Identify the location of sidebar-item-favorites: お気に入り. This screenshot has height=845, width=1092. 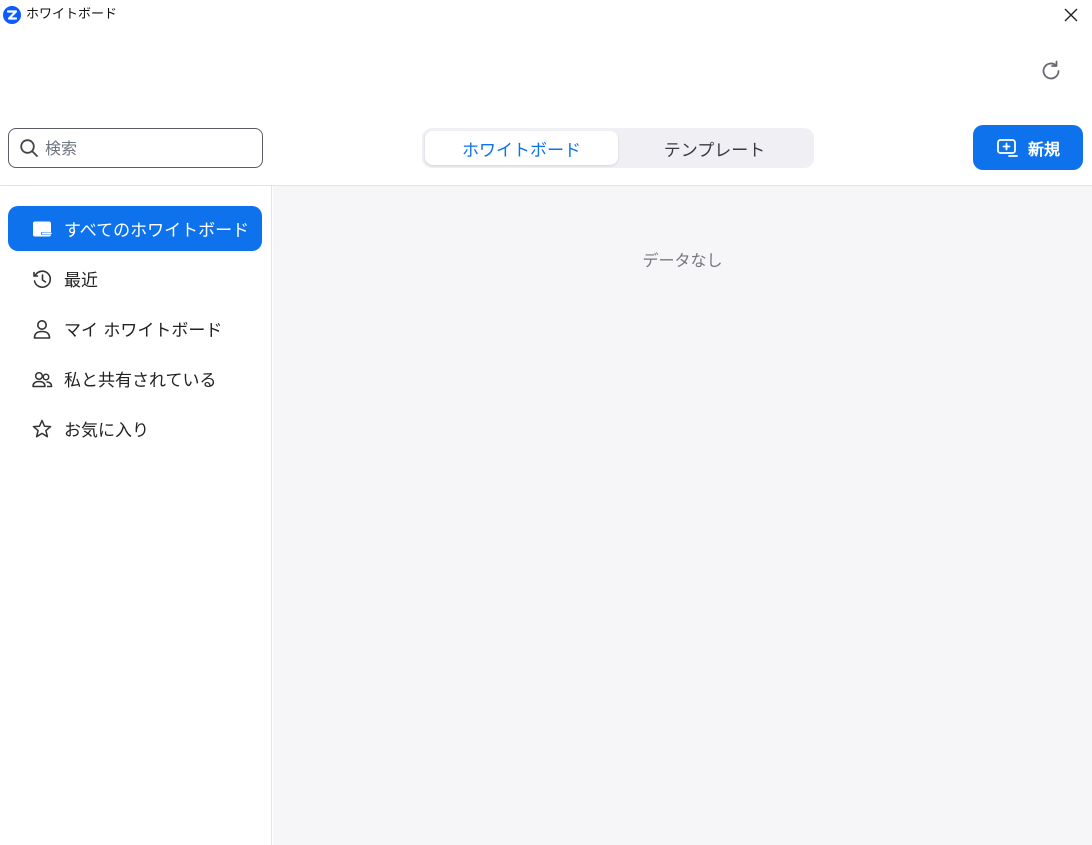
(135, 428).